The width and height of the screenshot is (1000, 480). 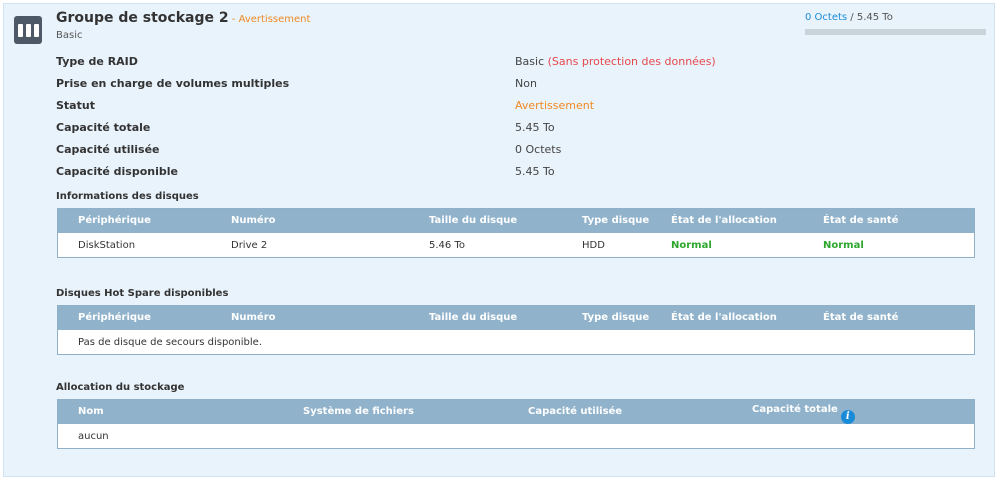 I want to click on raid-type-value: Basic, so click(x=530, y=61).